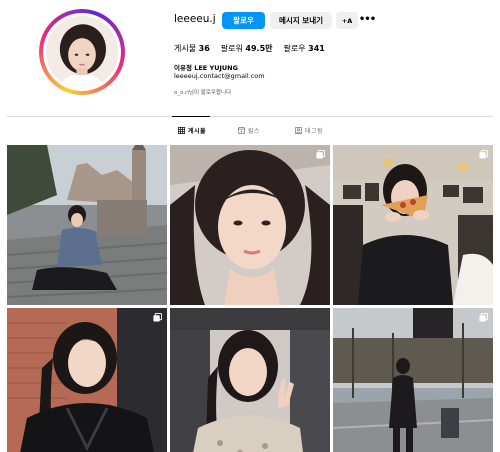  Describe the element at coordinates (247, 48) in the screenshot. I see `stat-followers: 팔로워 49.5만` at that location.